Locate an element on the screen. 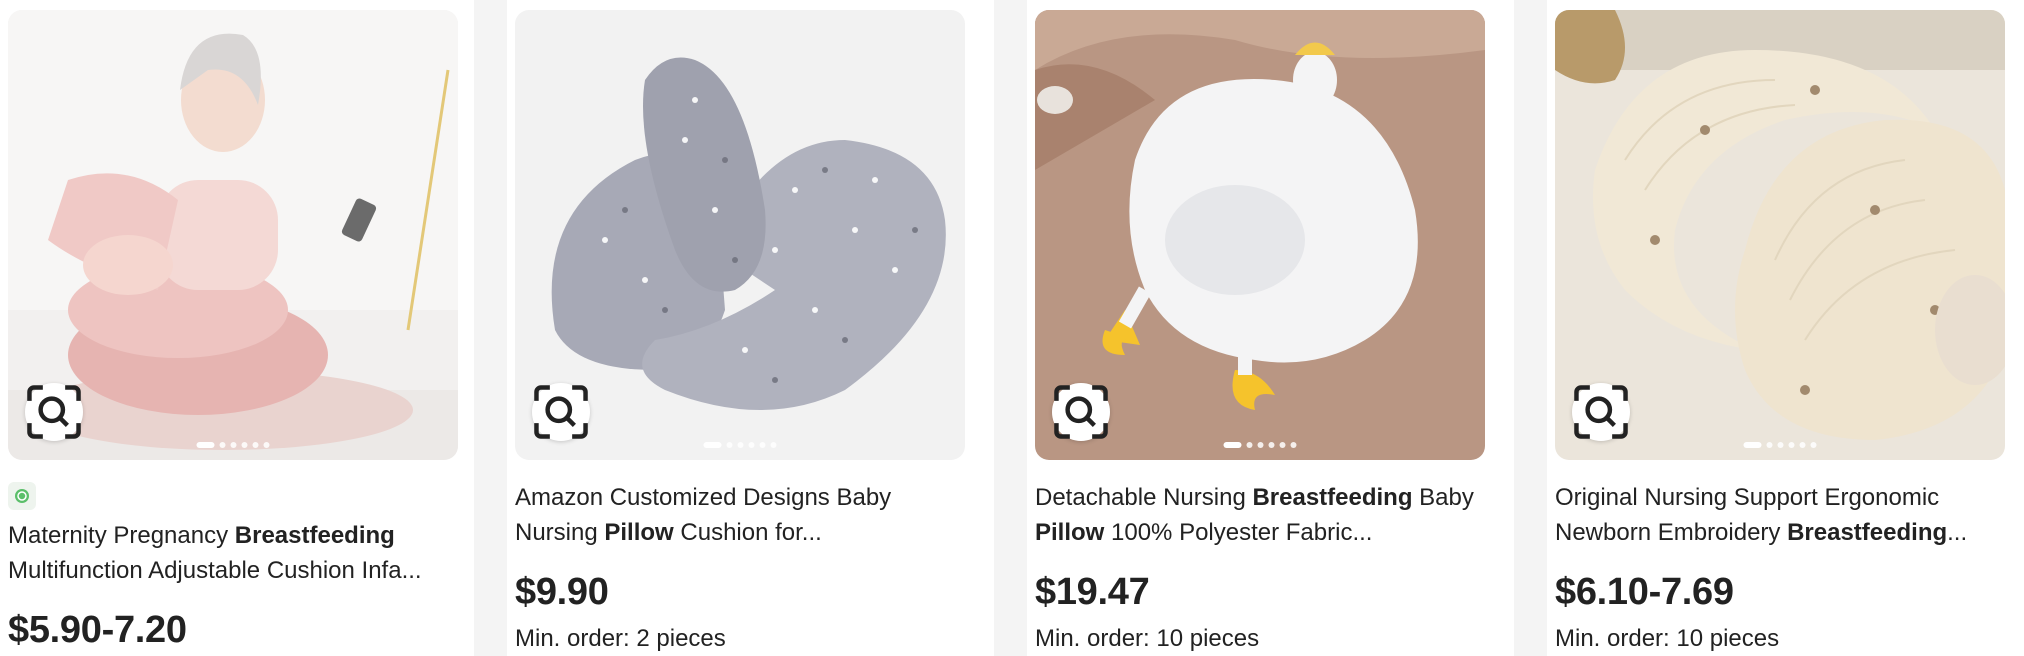 Image resolution: width=2024 pixels, height=656 pixels. product-price: $19.47 is located at coordinates (1092, 592).